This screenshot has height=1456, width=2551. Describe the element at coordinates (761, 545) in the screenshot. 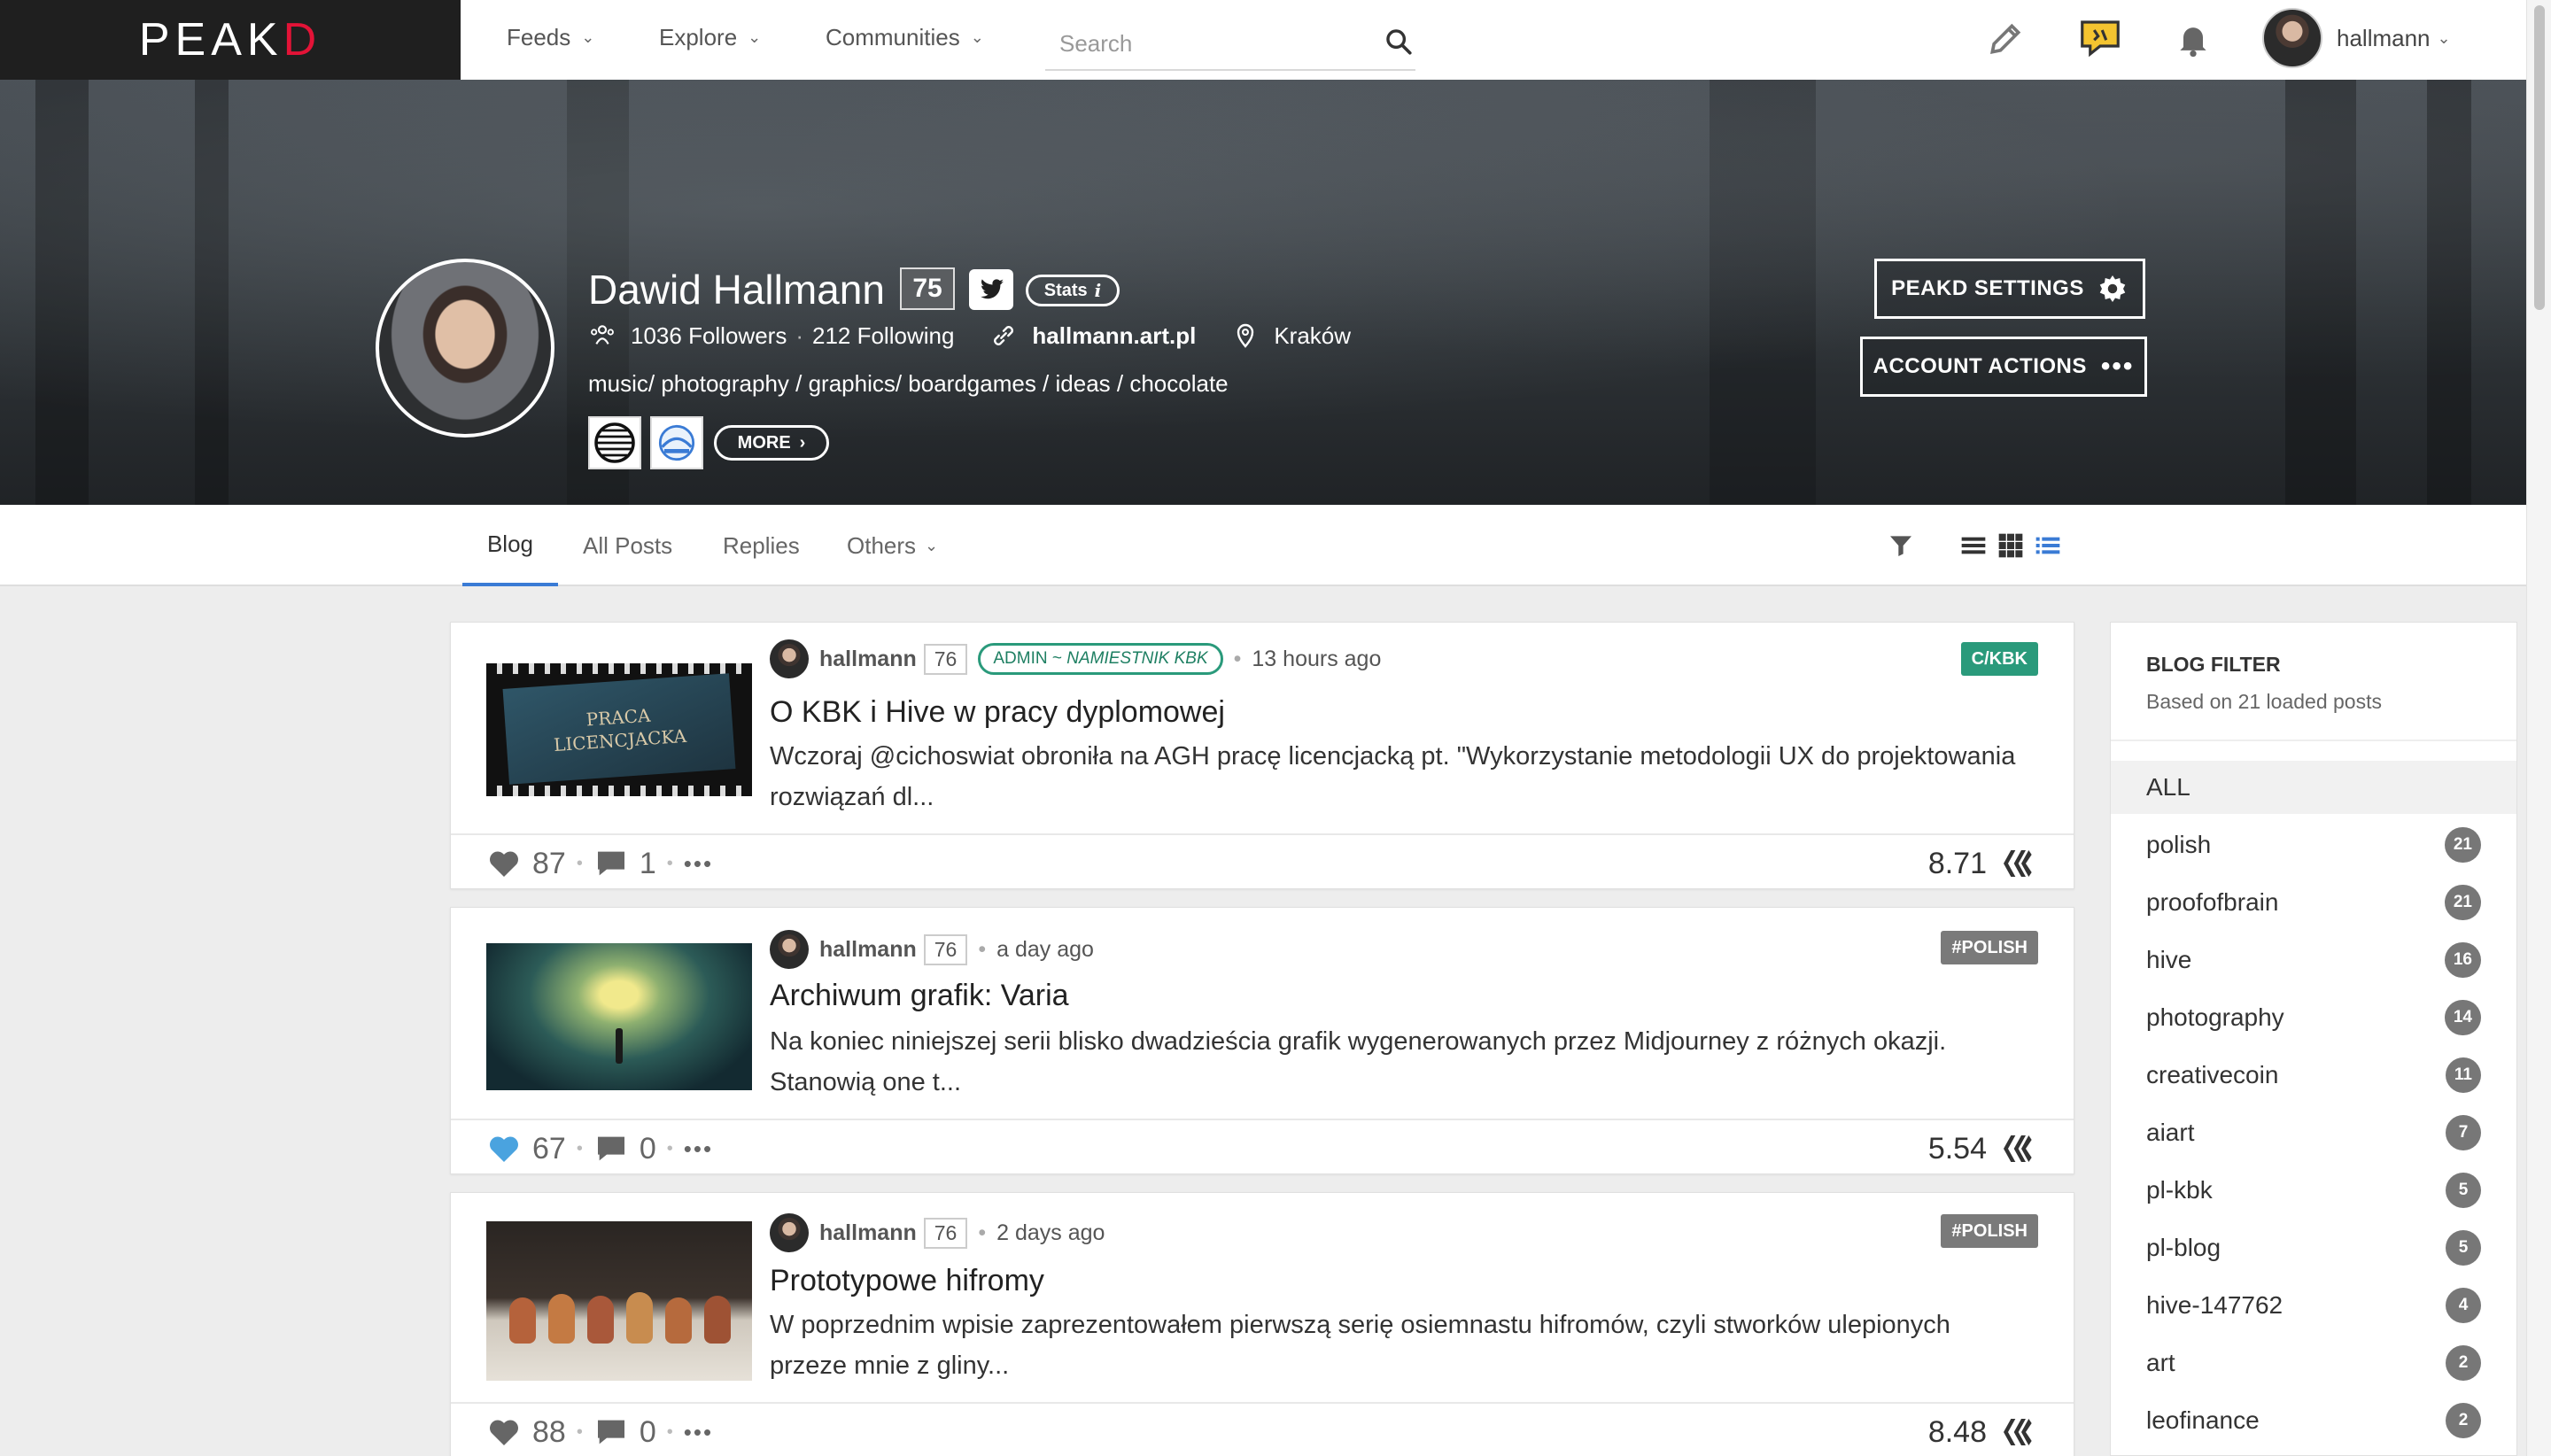

I see `tab-replies: Replies` at that location.